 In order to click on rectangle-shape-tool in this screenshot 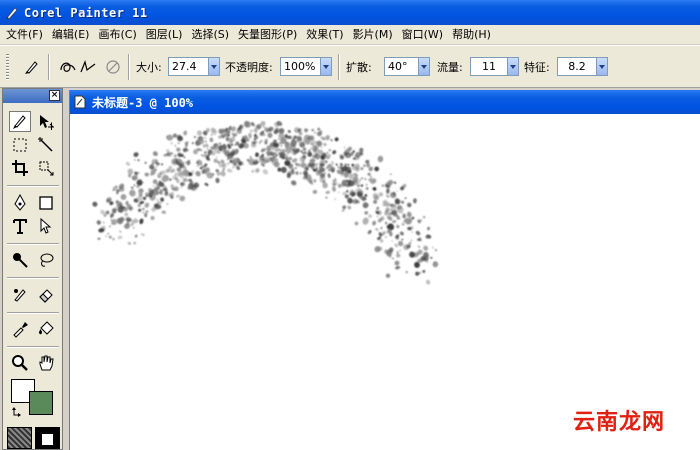, I will do `click(46, 202)`.